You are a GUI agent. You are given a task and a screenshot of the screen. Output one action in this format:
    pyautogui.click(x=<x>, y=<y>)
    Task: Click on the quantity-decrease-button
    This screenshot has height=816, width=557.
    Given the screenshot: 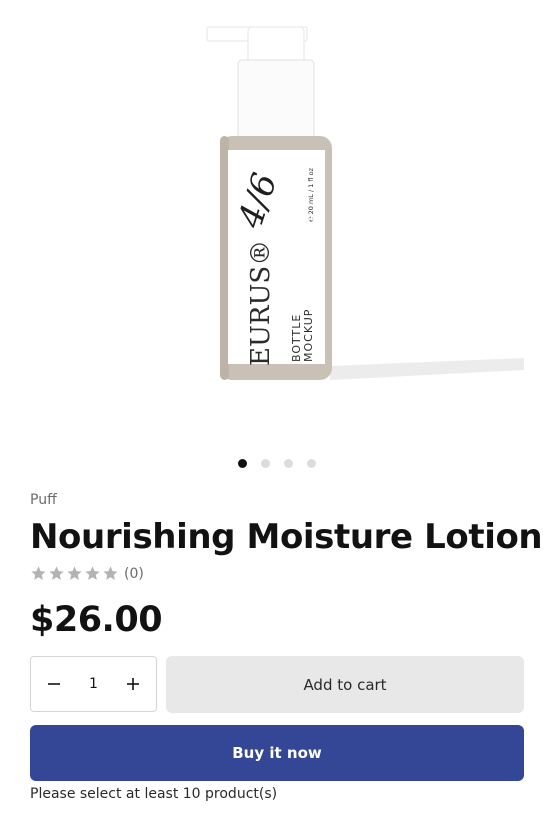 What is the action you would take?
    pyautogui.click(x=54, y=684)
    